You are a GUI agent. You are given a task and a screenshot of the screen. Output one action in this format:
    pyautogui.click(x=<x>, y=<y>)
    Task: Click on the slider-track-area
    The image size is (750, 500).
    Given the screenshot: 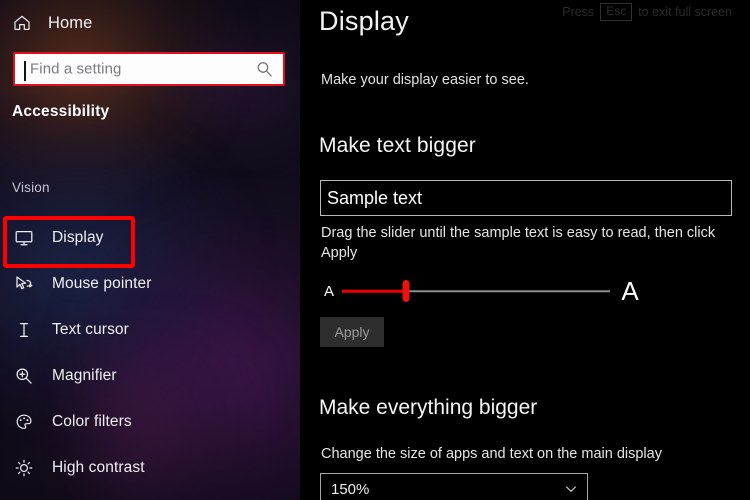 What is the action you would take?
    pyautogui.click(x=476, y=291)
    